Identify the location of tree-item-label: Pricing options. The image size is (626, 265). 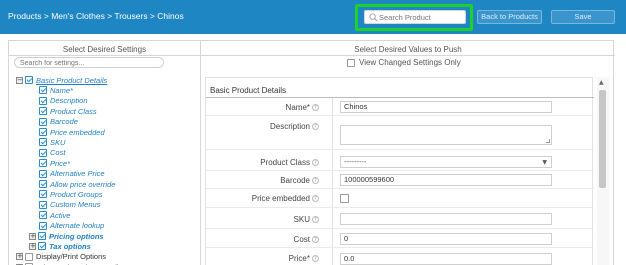
(76, 236).